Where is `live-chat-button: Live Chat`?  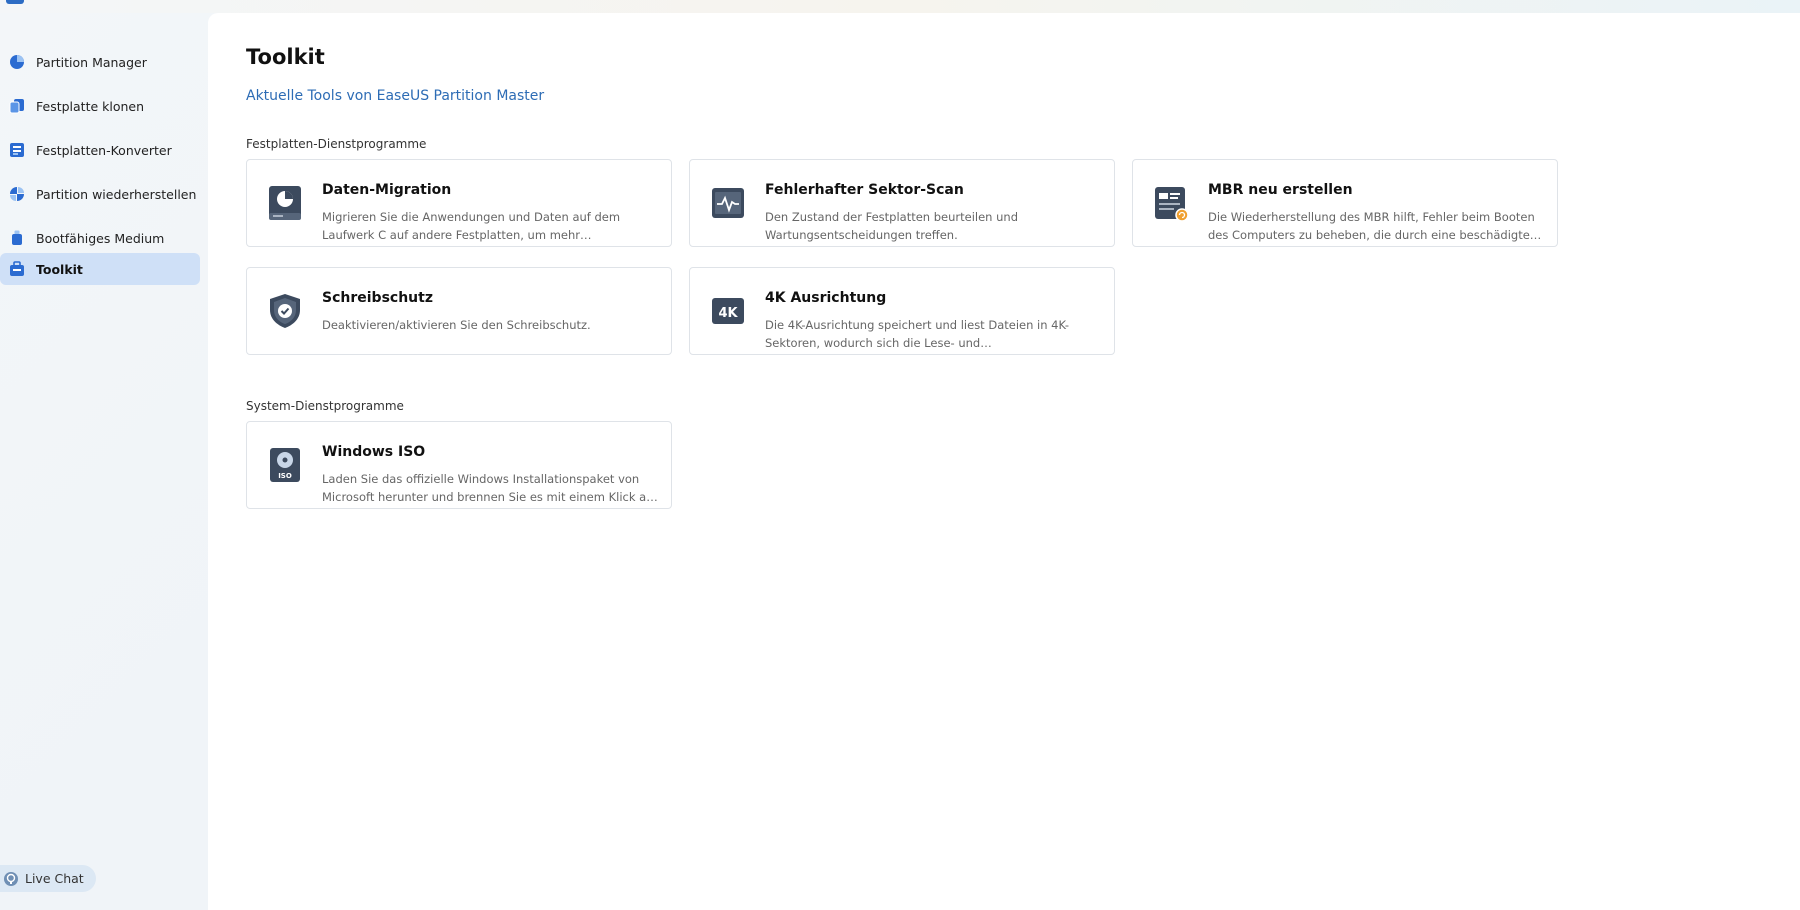 live-chat-button: Live Chat is located at coordinates (48, 878).